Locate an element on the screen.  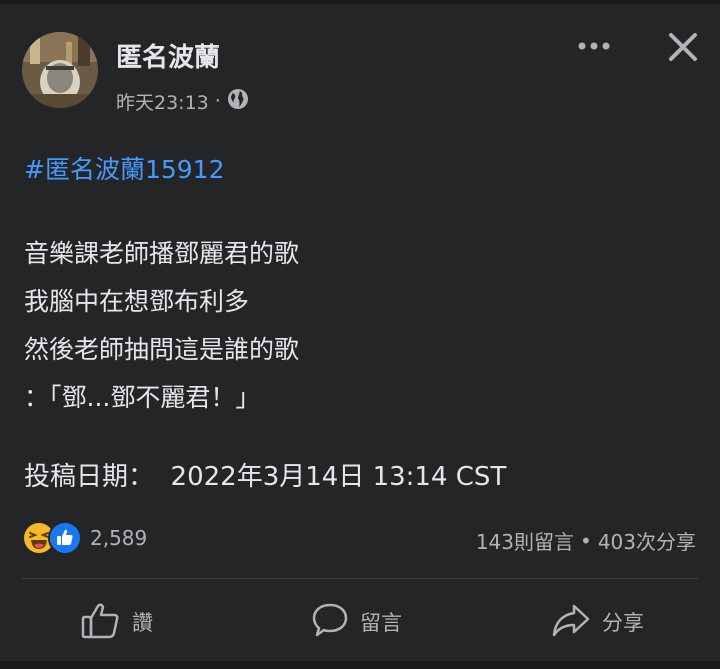
comments-count: 143則留言 is located at coordinates (525, 540).